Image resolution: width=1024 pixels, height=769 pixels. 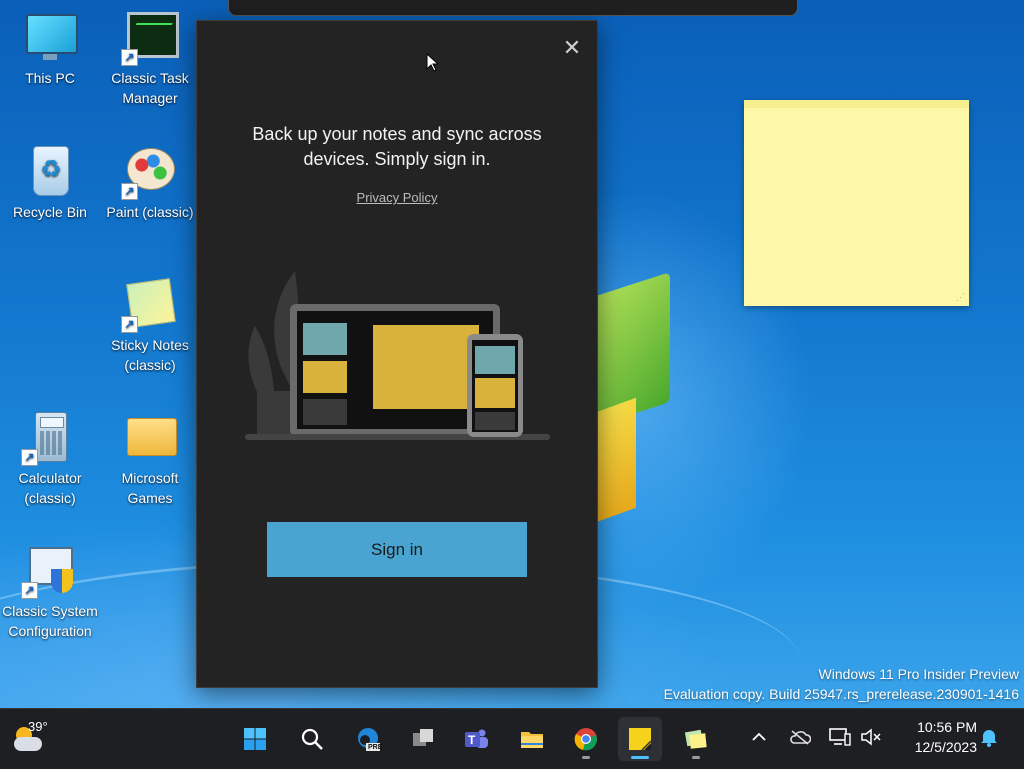 I want to click on sticky-notes-icon, so click(x=640, y=739).